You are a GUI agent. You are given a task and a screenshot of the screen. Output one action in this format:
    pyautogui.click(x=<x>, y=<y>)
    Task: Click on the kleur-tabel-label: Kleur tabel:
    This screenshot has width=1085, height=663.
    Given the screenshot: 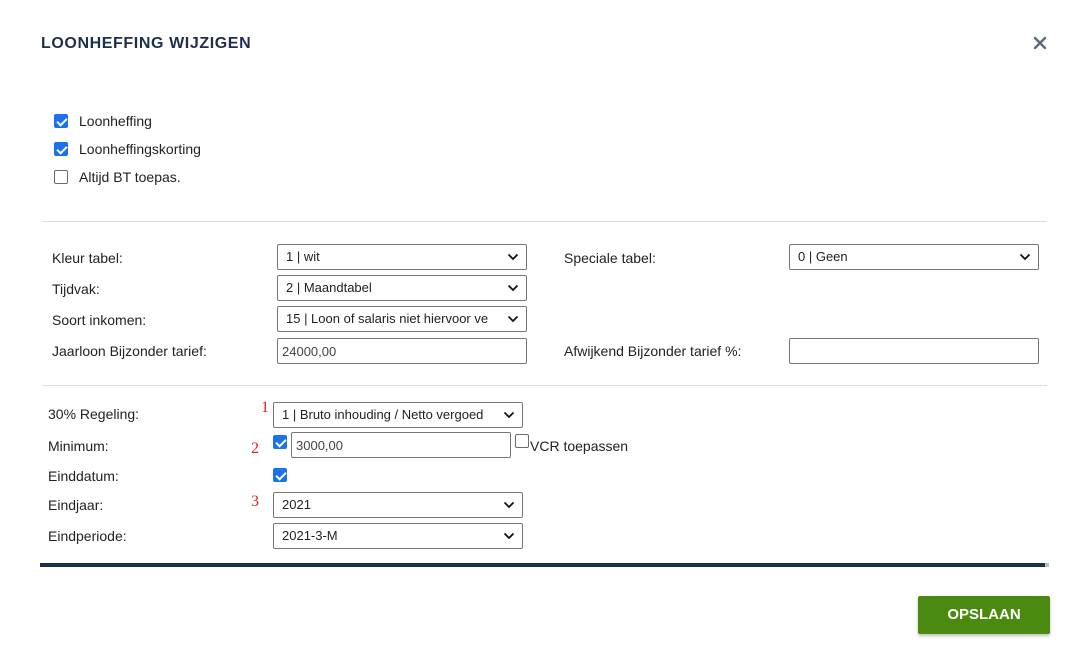 What is the action you would take?
    pyautogui.click(x=87, y=258)
    